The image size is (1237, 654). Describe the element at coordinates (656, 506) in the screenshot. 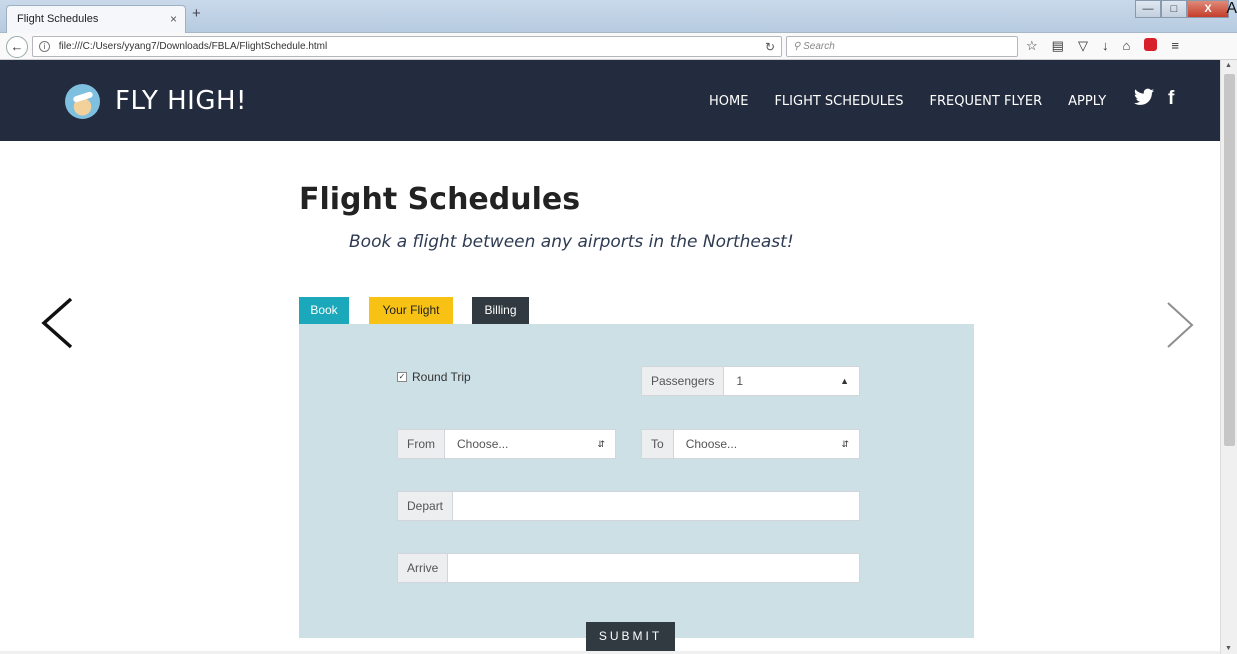

I see `depart-input` at that location.